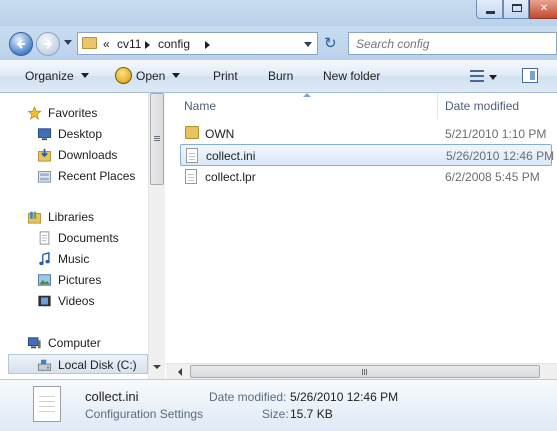 The image size is (557, 431). I want to click on back-button, so click(21, 44).